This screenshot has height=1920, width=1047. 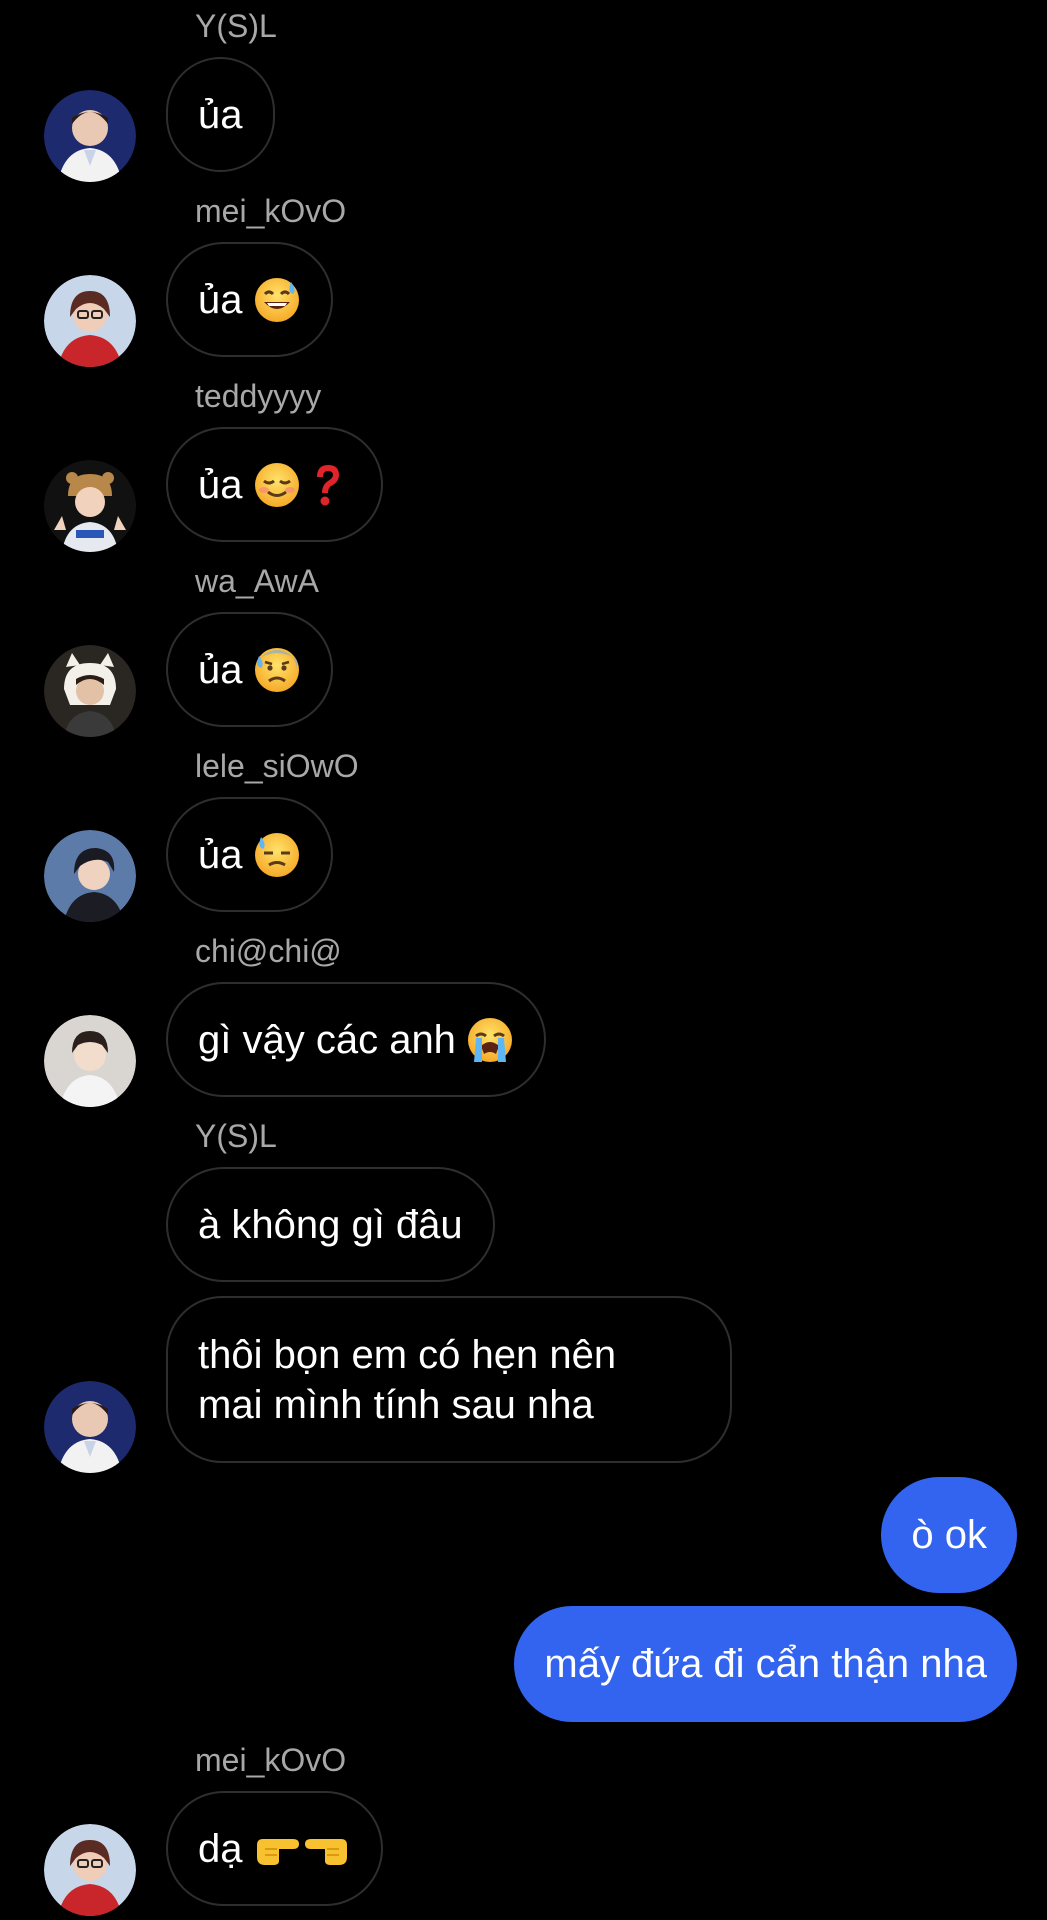 I want to click on outgoing-message-bubble: ò ok, so click(x=949, y=1535).